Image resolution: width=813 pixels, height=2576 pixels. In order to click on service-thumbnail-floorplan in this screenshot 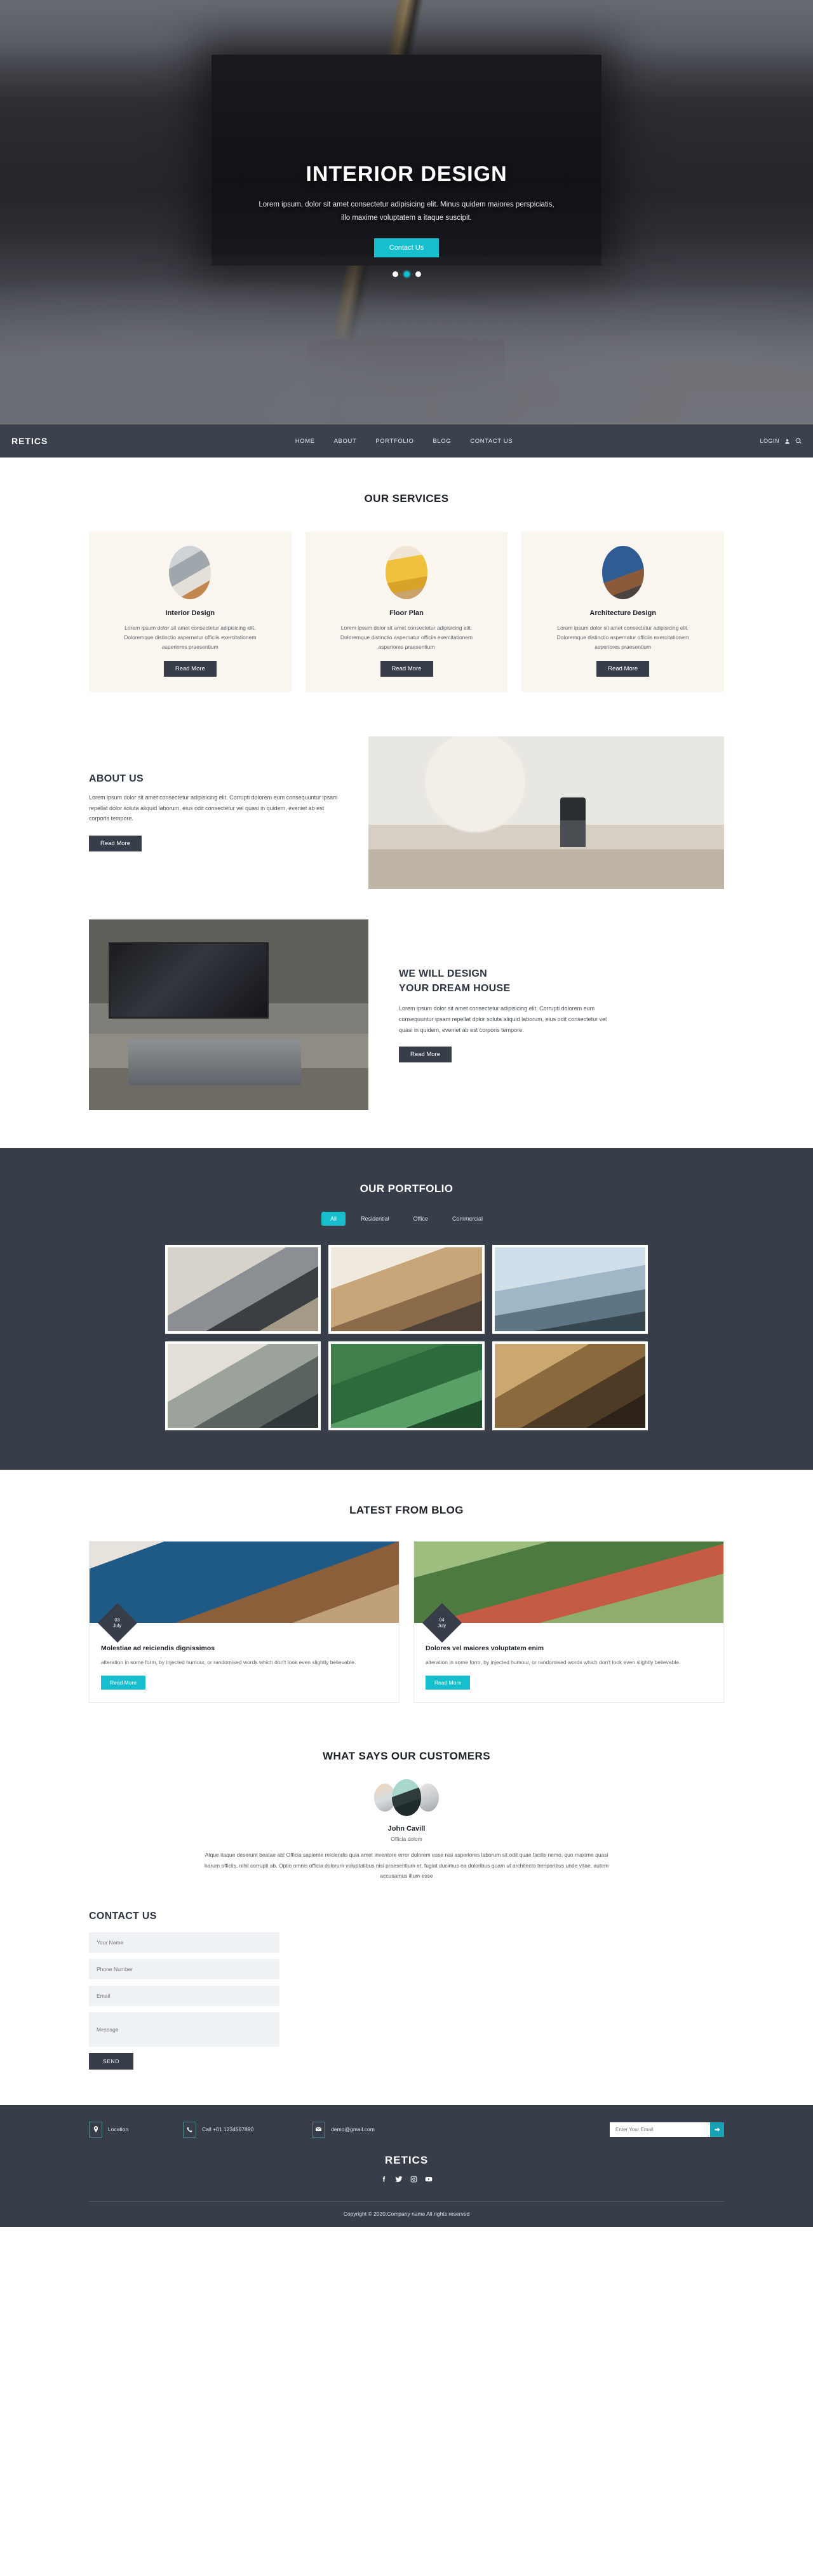, I will do `click(406, 572)`.